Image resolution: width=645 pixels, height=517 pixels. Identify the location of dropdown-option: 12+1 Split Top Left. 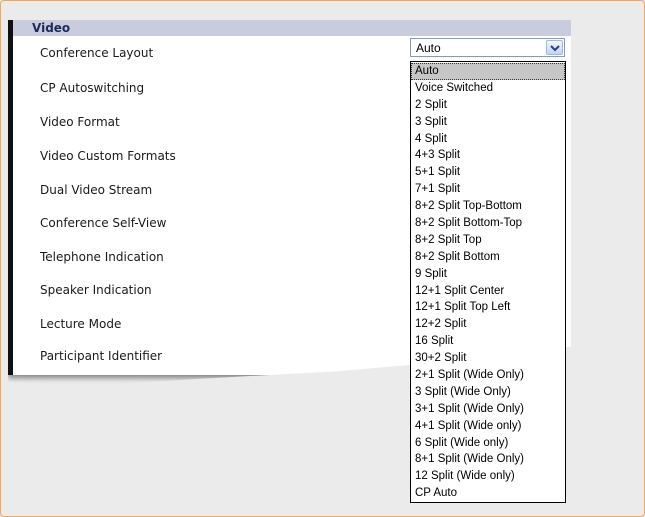
(488, 307).